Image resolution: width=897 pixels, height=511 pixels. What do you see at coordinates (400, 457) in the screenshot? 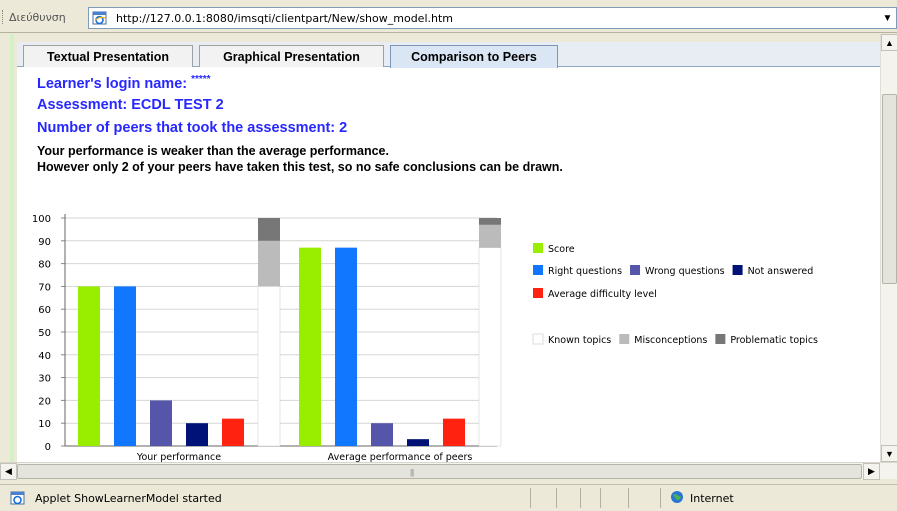
I see `x-category-label: Average performance of peers` at bounding box center [400, 457].